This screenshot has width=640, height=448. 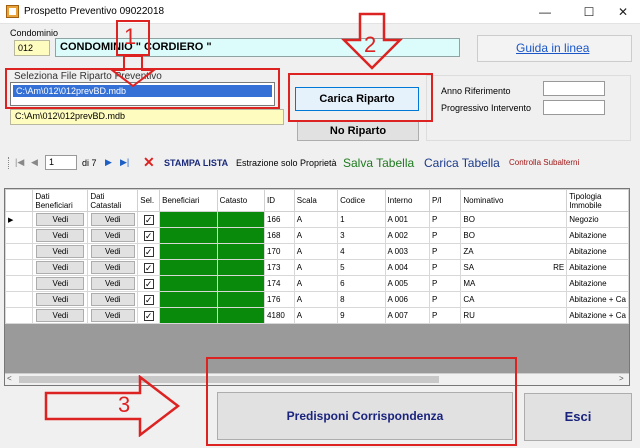 I want to click on interno-cell: A 007, so click(x=407, y=315).